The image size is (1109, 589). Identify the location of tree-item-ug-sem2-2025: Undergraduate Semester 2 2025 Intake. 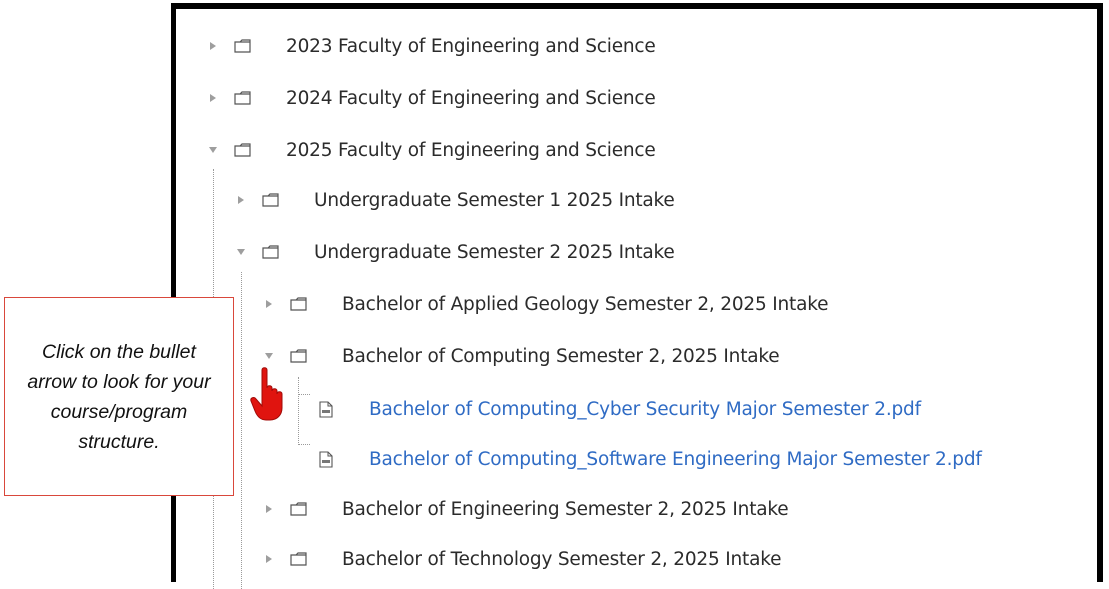
(454, 252).